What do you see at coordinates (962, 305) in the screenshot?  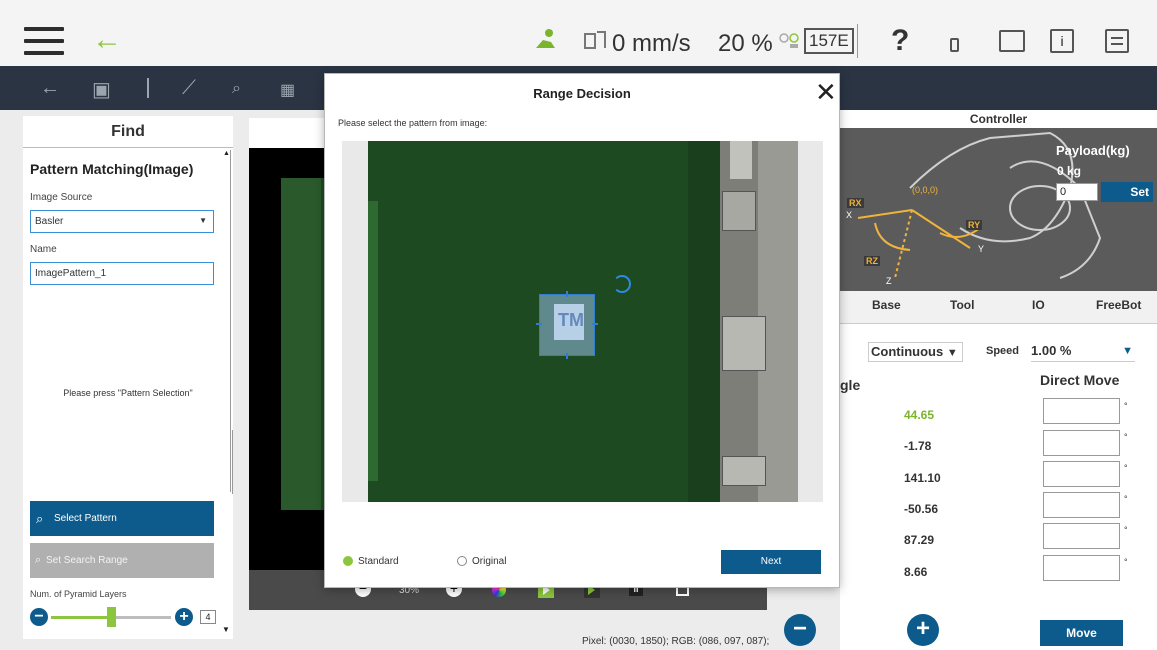 I see `tab-tool: Tool` at bounding box center [962, 305].